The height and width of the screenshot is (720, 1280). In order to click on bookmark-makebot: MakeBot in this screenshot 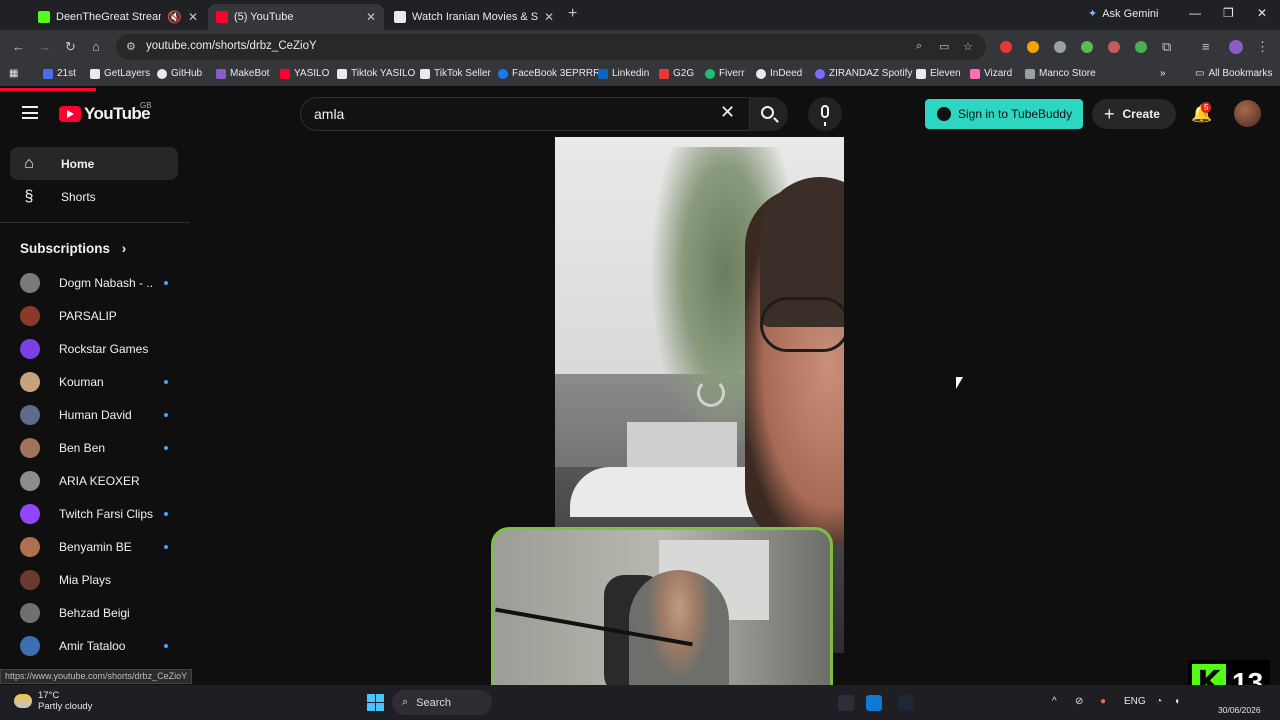, I will do `click(242, 73)`.